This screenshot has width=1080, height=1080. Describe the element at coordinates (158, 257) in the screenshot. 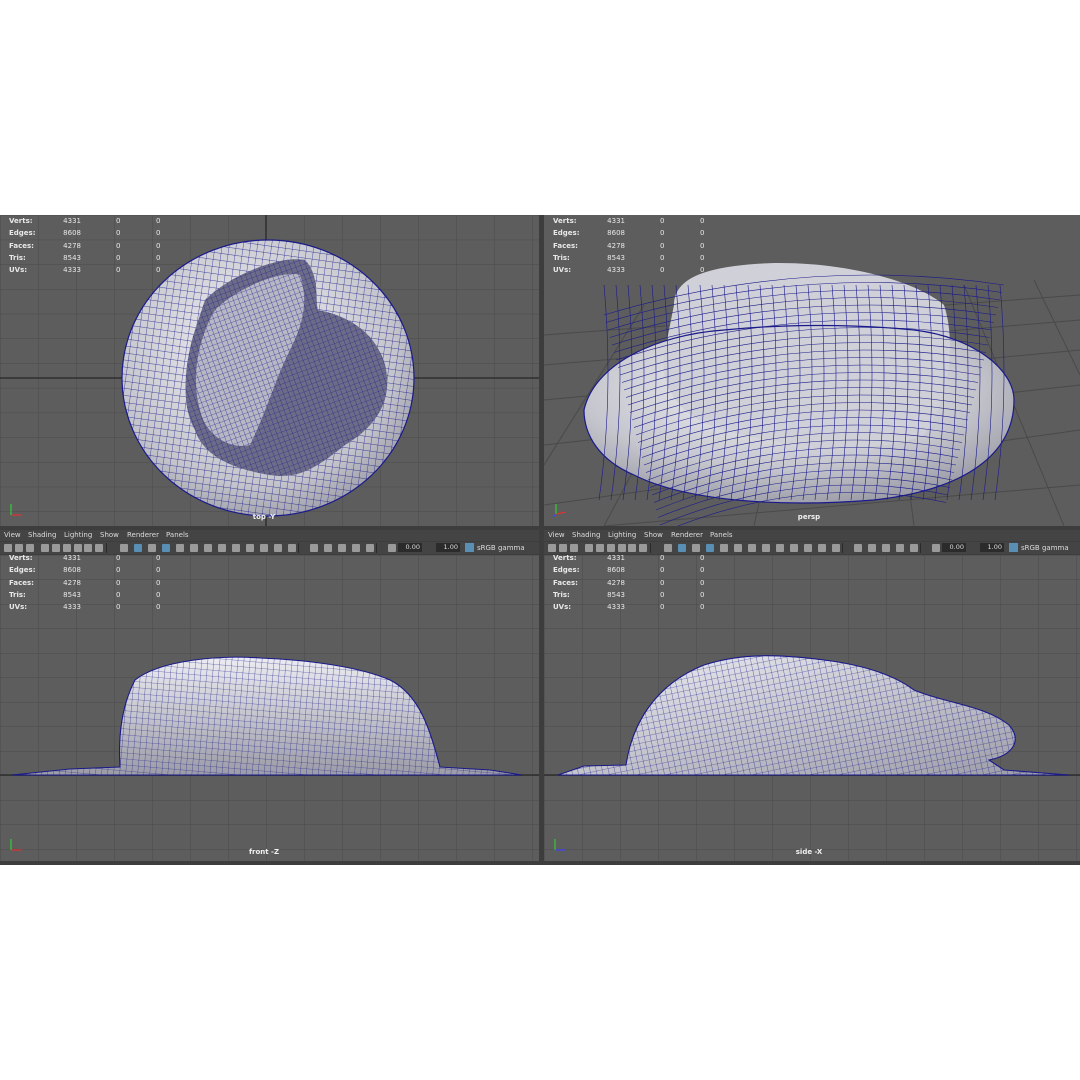

I see `tris-uv: 0` at that location.